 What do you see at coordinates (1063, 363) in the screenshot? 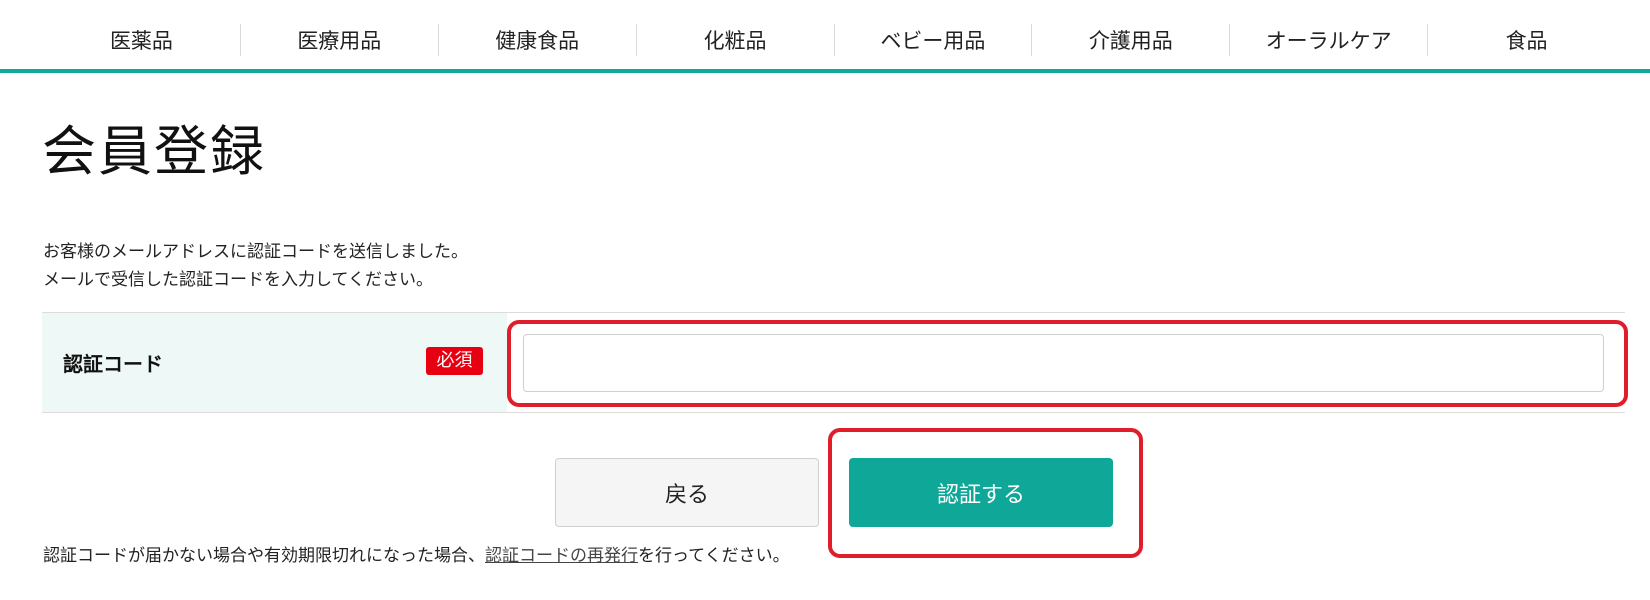
I see `verification-code-input` at bounding box center [1063, 363].